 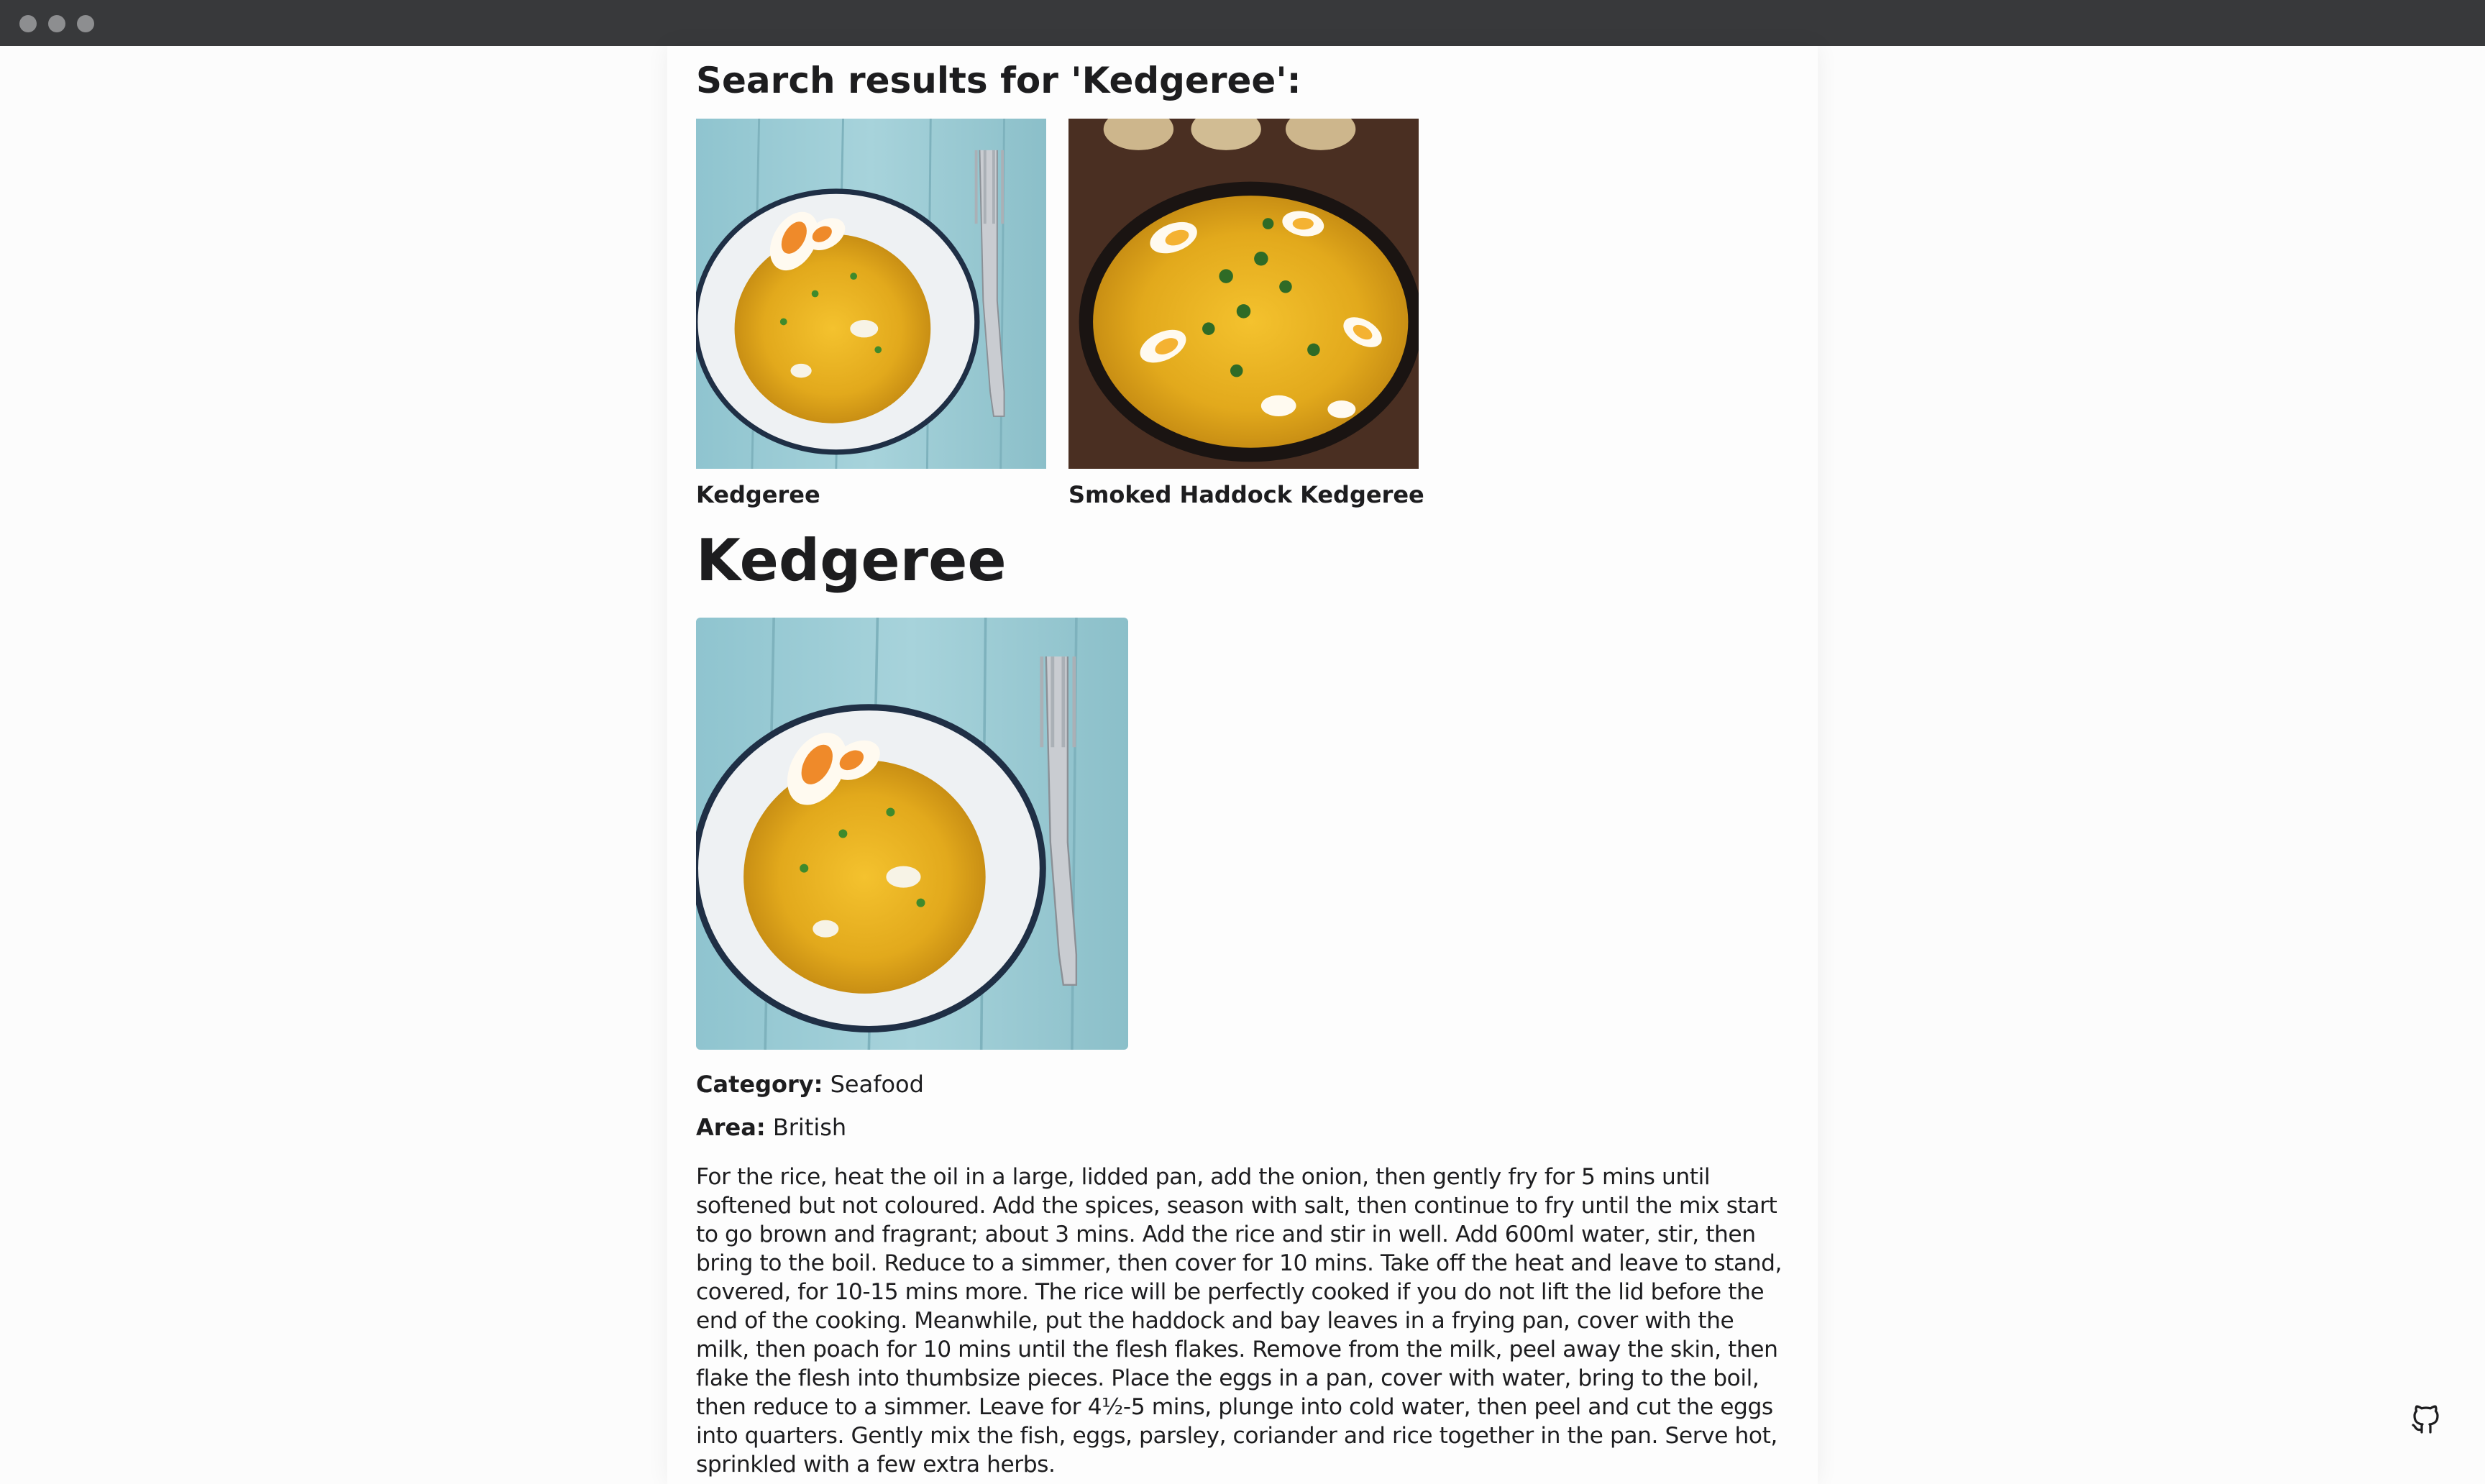 I want to click on area-label: Area:, so click(x=731, y=1127).